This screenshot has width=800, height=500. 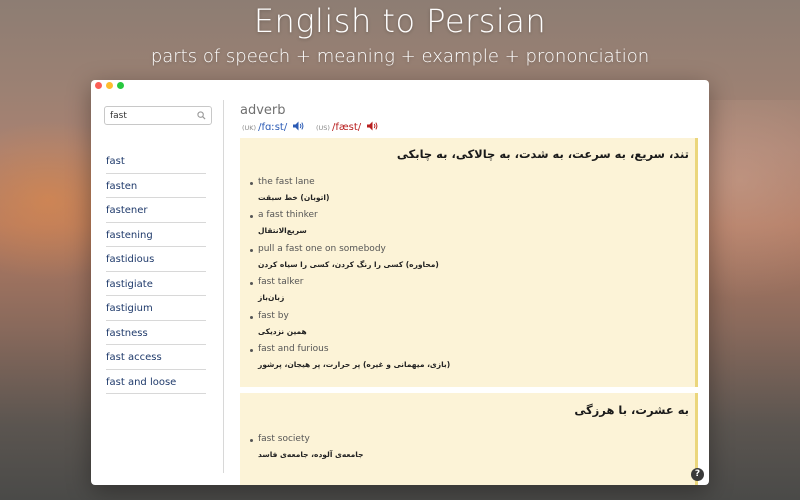 I want to click on hero-title: English to Persian, so click(x=400, y=21).